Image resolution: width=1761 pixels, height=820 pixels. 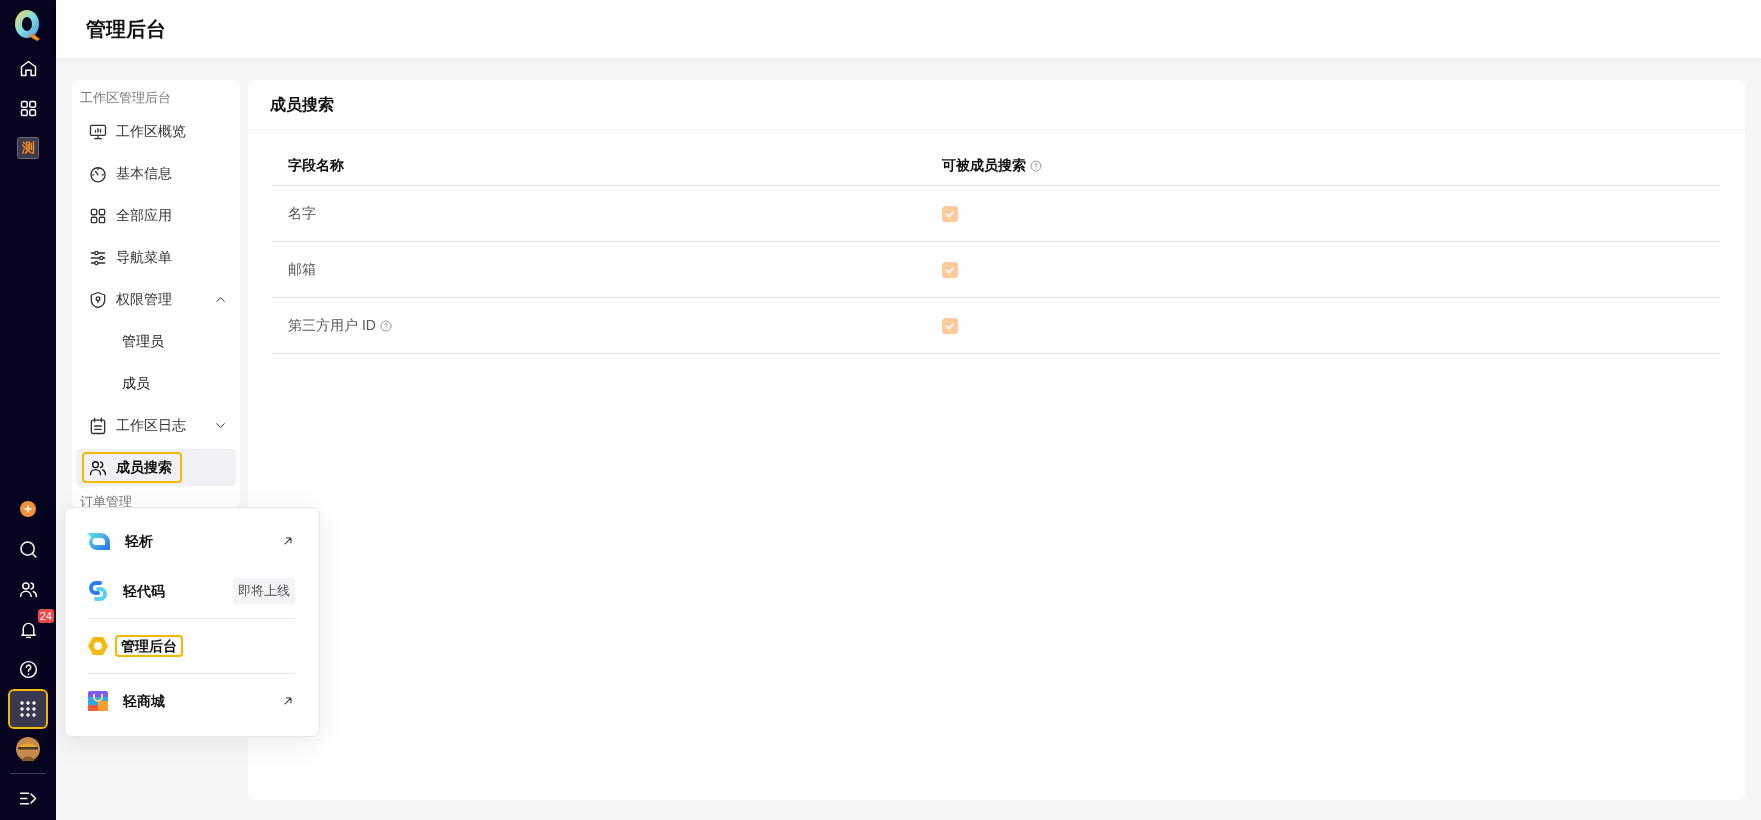 What do you see at coordinates (98, 425) in the screenshot?
I see `calendar-icon` at bounding box center [98, 425].